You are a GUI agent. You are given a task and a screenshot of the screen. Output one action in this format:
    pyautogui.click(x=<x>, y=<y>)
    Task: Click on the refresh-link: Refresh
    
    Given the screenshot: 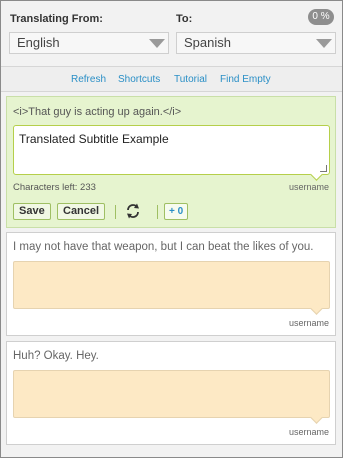 What is the action you would take?
    pyautogui.click(x=88, y=79)
    